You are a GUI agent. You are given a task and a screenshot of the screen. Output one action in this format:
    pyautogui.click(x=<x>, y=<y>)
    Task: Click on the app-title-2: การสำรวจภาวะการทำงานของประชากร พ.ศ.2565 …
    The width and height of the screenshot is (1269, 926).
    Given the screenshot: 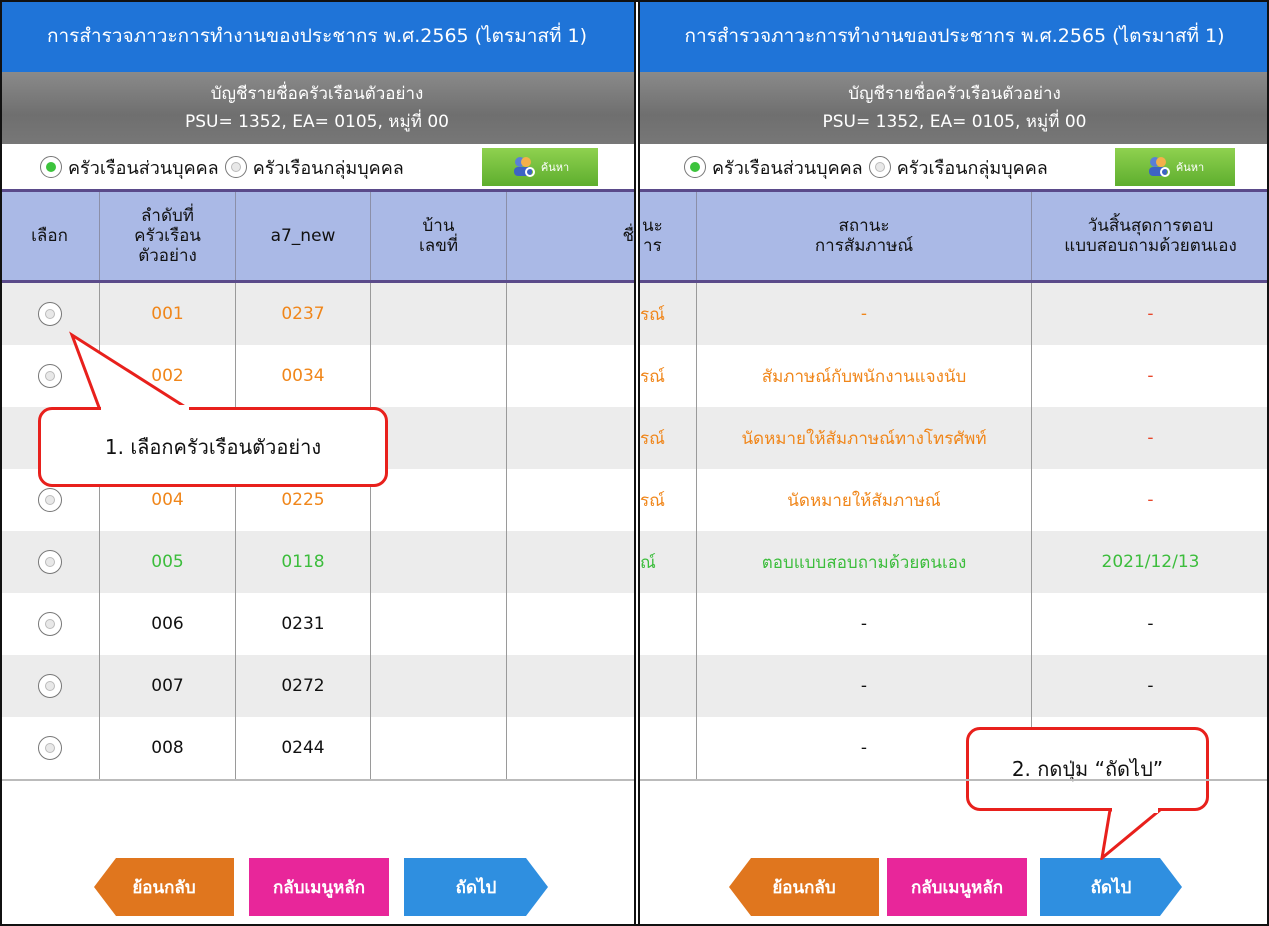 What is the action you would take?
    pyautogui.click(x=954, y=36)
    